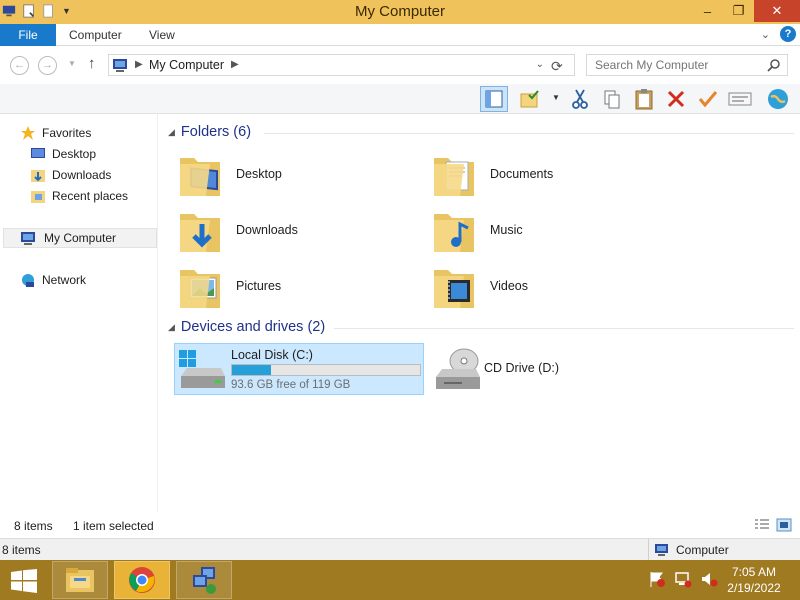  Describe the element at coordinates (259, 286) in the screenshot. I see `folder-label: Pictures` at that location.